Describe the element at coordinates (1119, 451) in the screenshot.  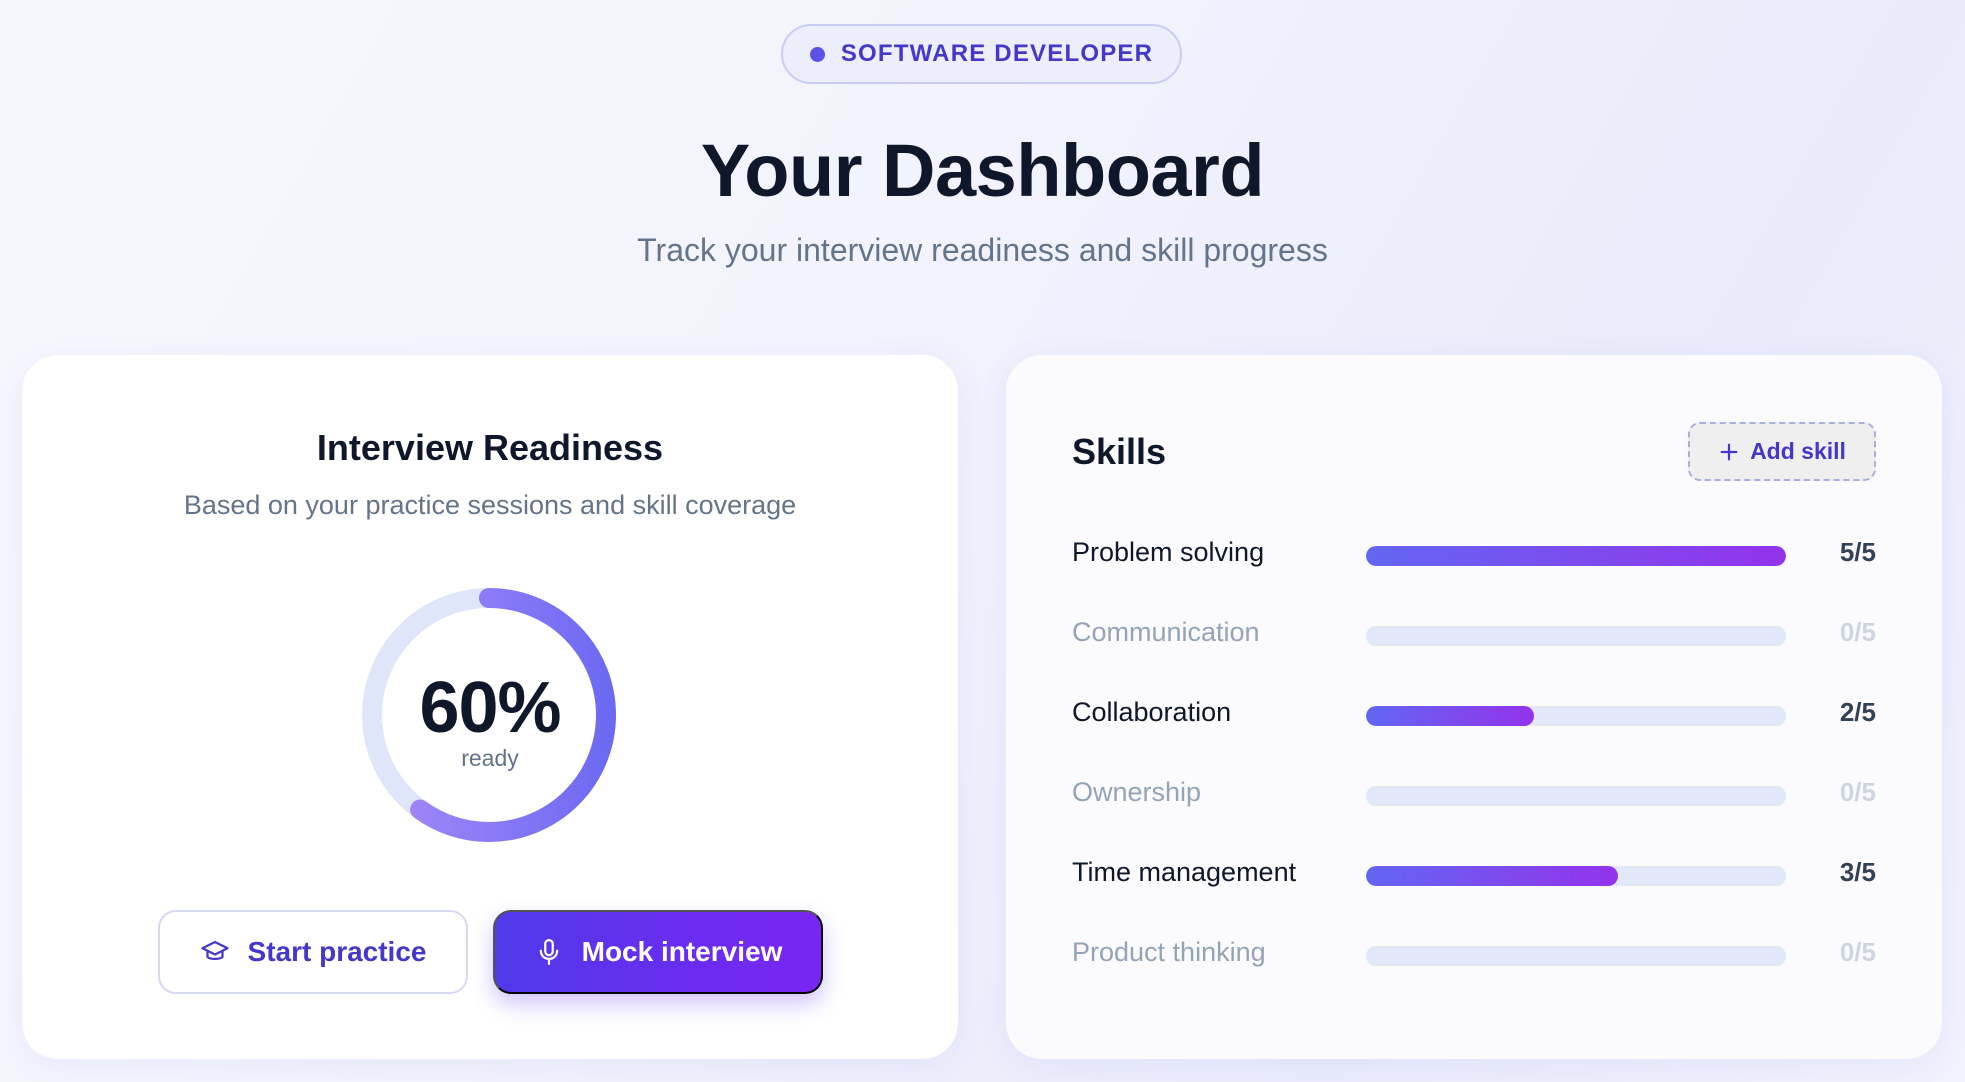
I see `skills-title: Skills` at that location.